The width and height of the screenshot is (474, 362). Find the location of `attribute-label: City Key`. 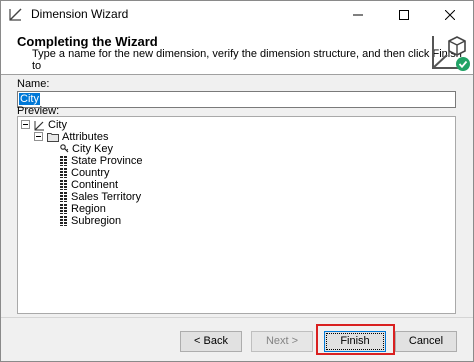

attribute-label: City Key is located at coordinates (92, 149).